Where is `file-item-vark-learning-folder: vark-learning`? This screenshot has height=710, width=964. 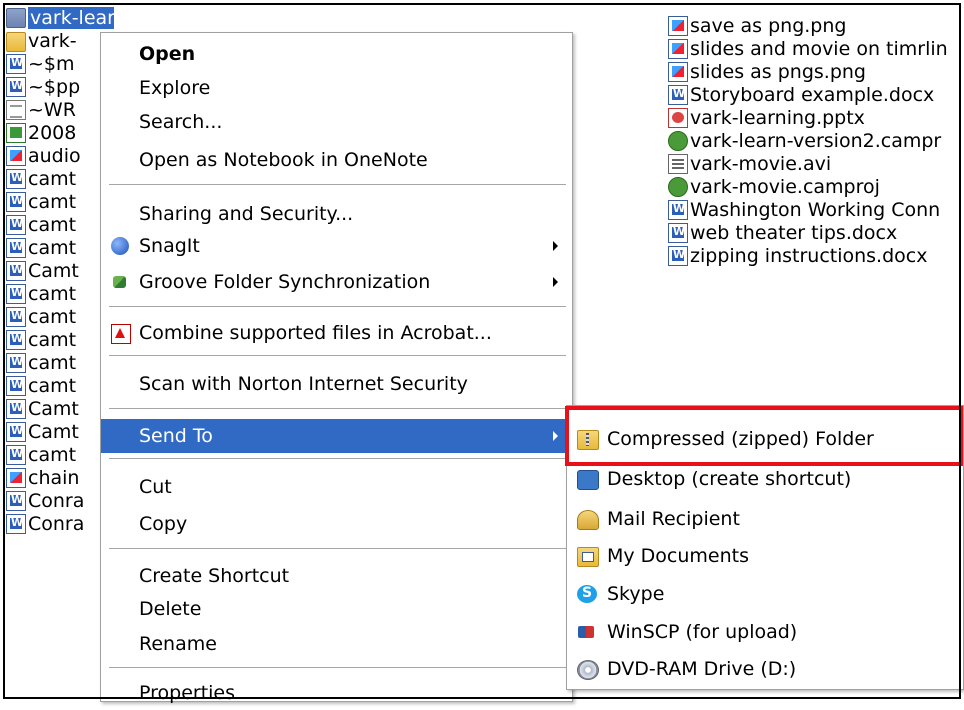 file-item-vark-learning-folder: vark-learning is located at coordinates (60, 18).